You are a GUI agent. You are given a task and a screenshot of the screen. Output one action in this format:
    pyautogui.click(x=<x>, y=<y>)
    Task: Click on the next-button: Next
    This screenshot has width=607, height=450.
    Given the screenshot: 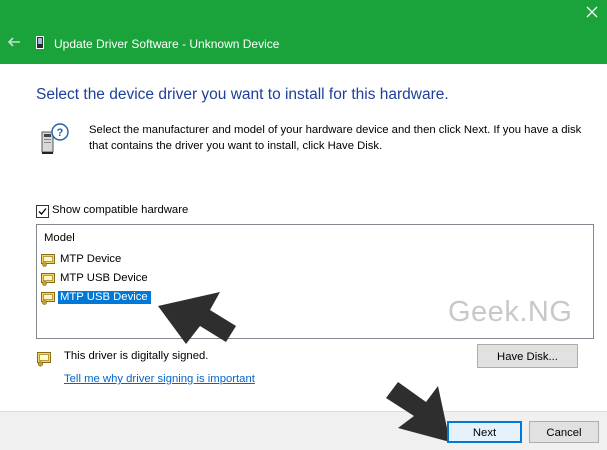 What is the action you would take?
    pyautogui.click(x=484, y=432)
    